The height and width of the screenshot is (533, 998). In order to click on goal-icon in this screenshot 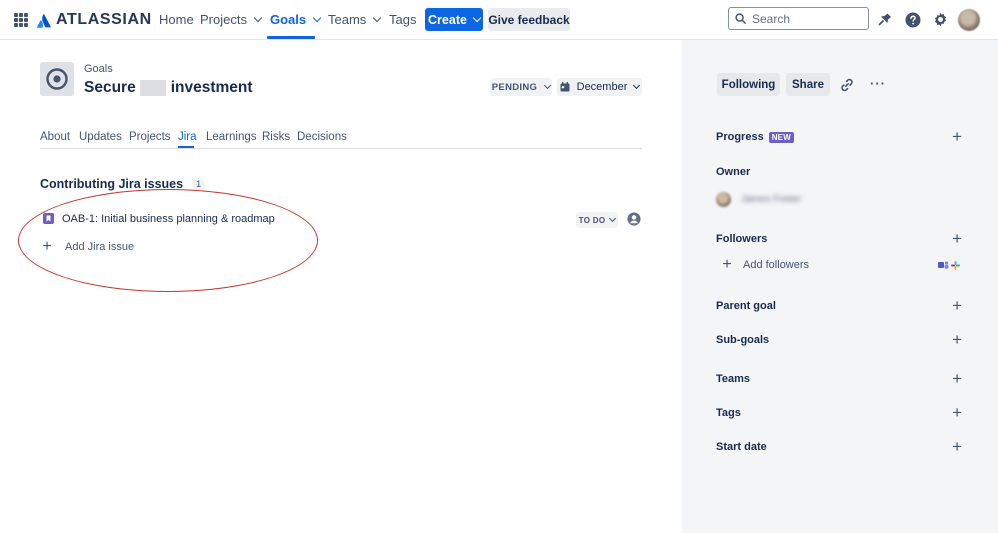, I will do `click(57, 79)`.